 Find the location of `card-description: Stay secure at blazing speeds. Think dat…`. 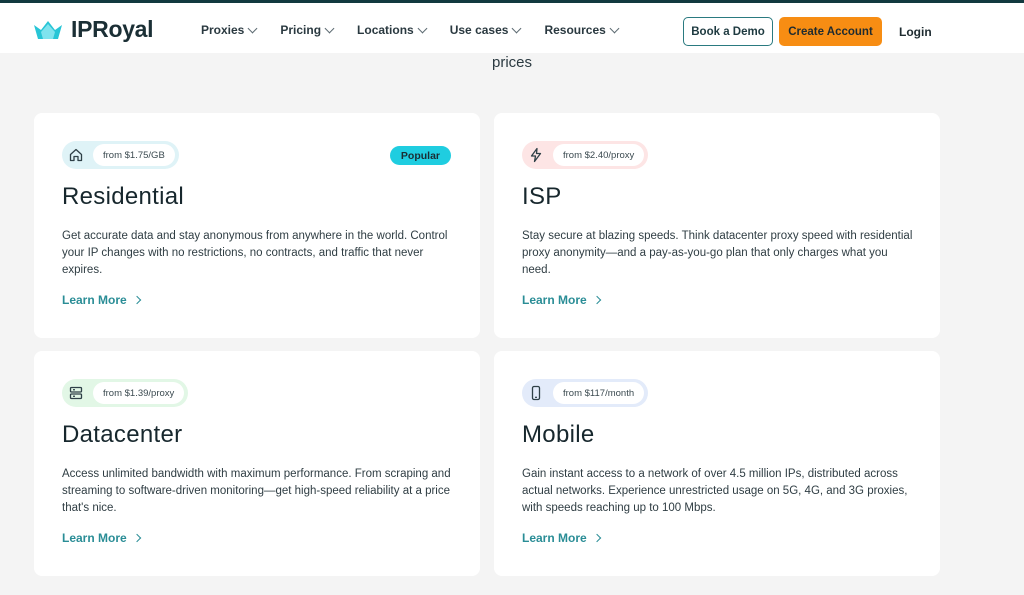

card-description: Stay secure at blazing speeds. Think dat… is located at coordinates (717, 253).